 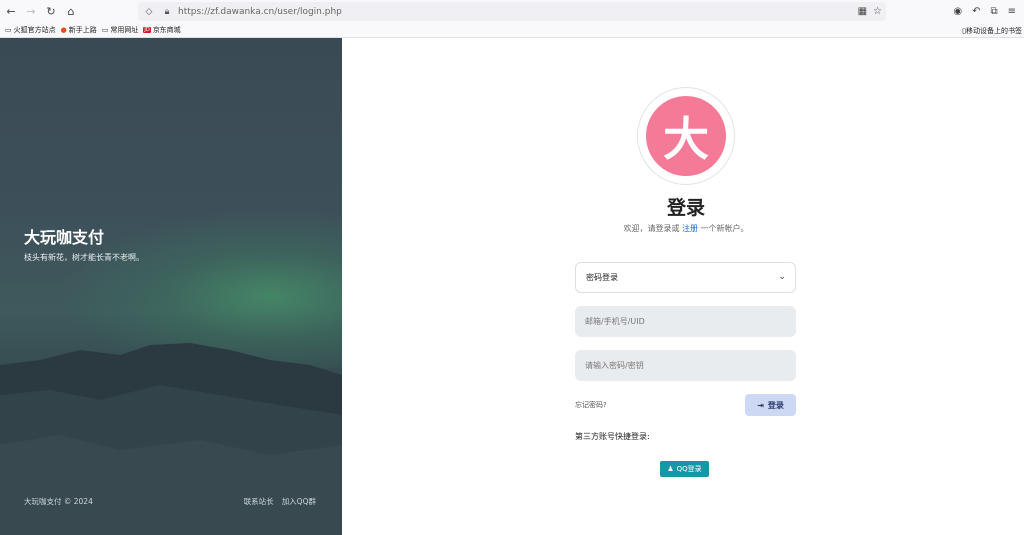 What do you see at coordinates (685, 277) in the screenshot?
I see `login-method-select: 密码登录 ⌄` at bounding box center [685, 277].